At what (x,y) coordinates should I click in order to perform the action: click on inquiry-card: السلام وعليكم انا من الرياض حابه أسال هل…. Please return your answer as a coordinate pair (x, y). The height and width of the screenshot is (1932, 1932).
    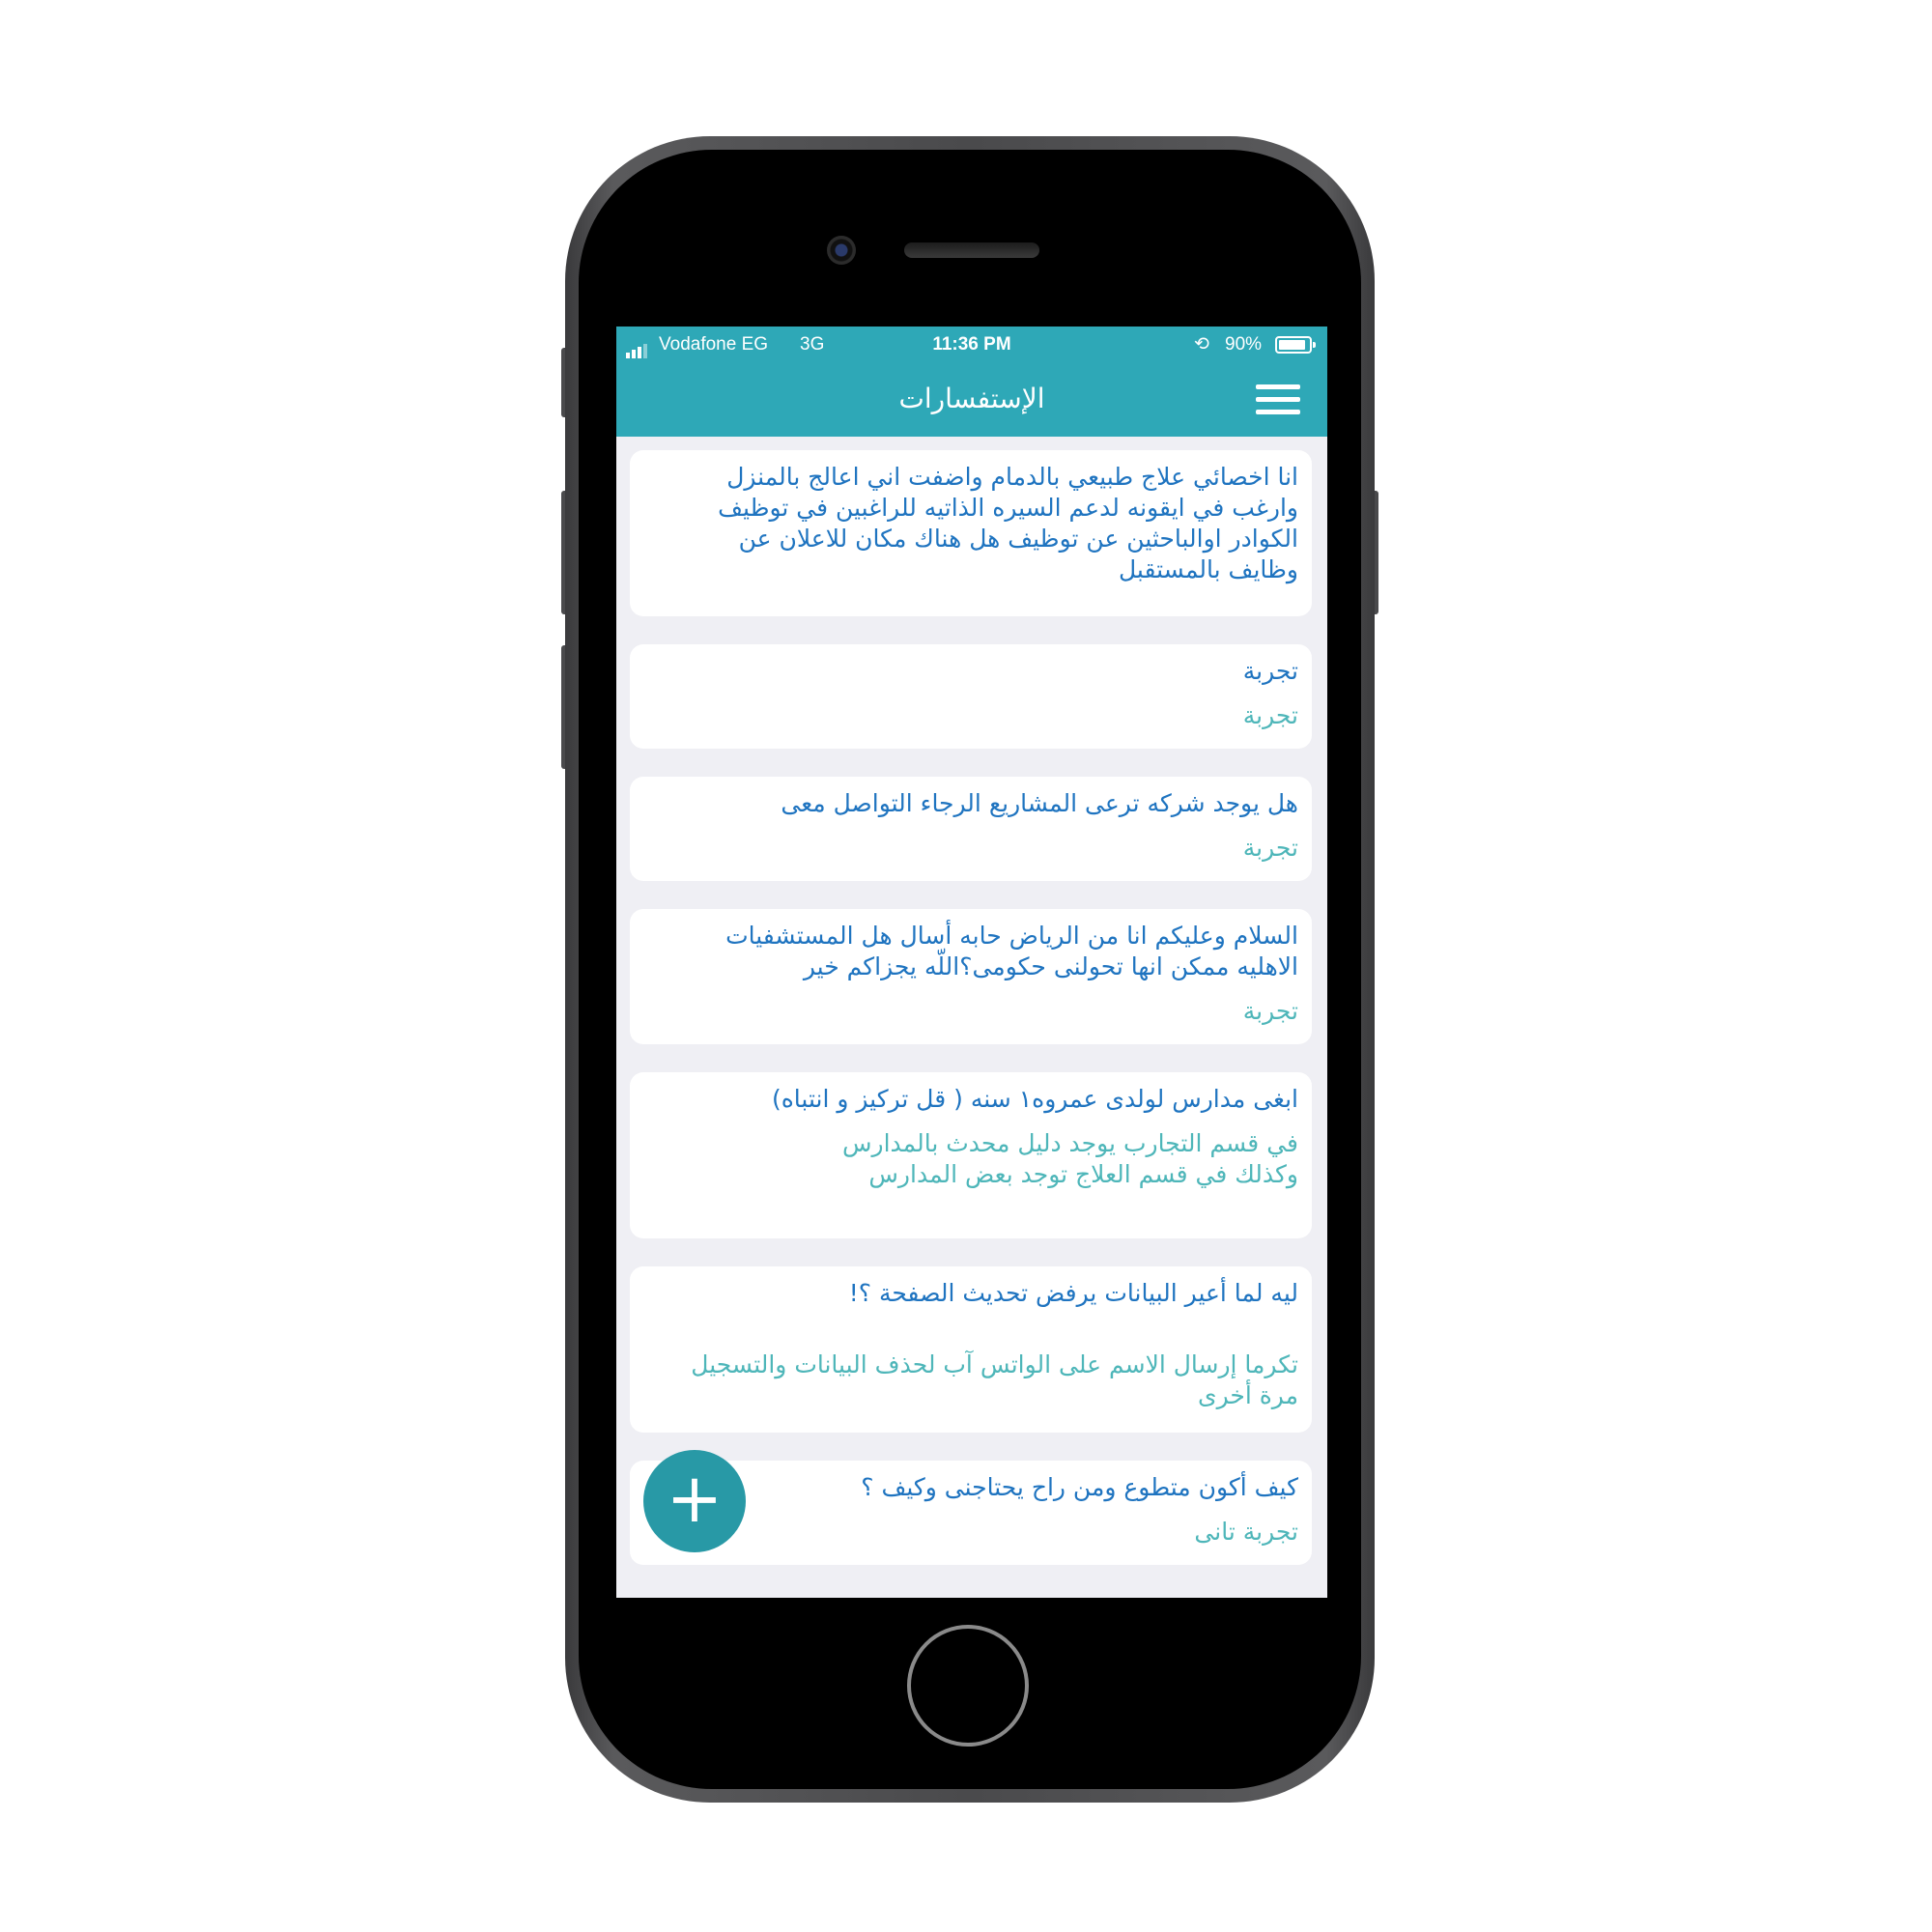
    Looking at the image, I should click on (971, 976).